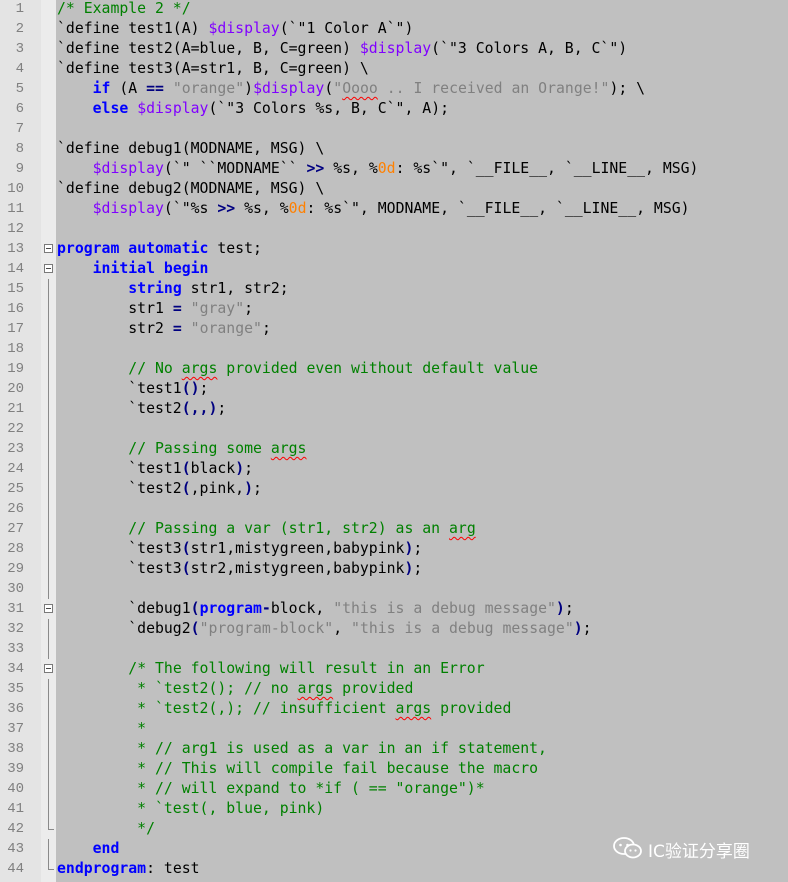 This screenshot has width=788, height=882. What do you see at coordinates (15, 649) in the screenshot?
I see `line-number: 33` at bounding box center [15, 649].